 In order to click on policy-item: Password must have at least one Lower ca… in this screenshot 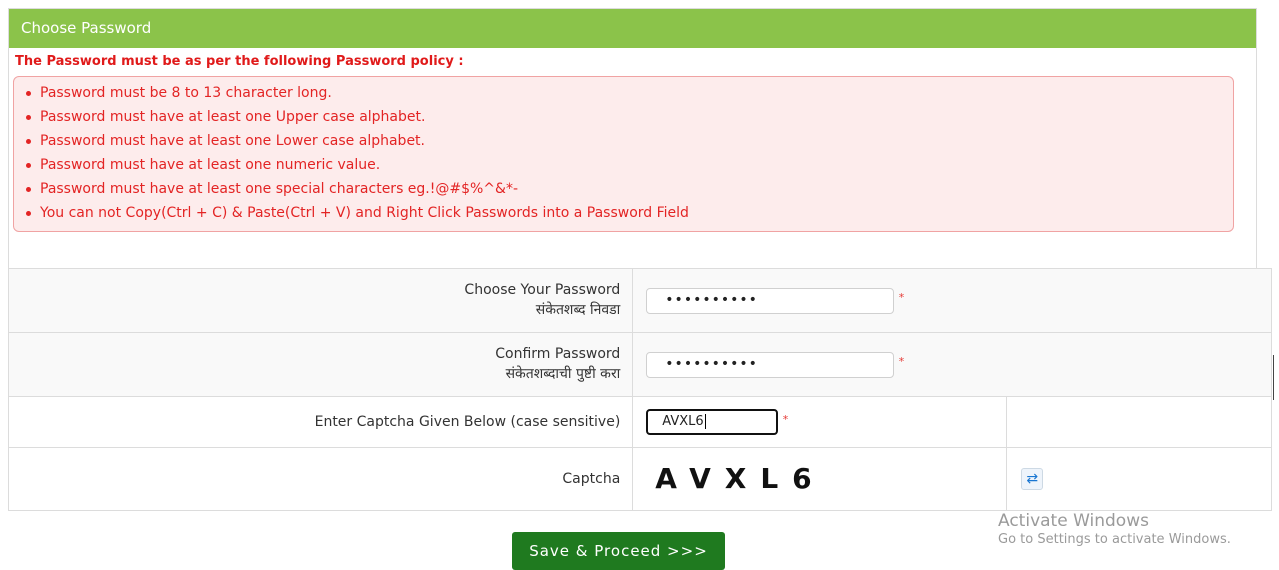, I will do `click(628, 141)`.